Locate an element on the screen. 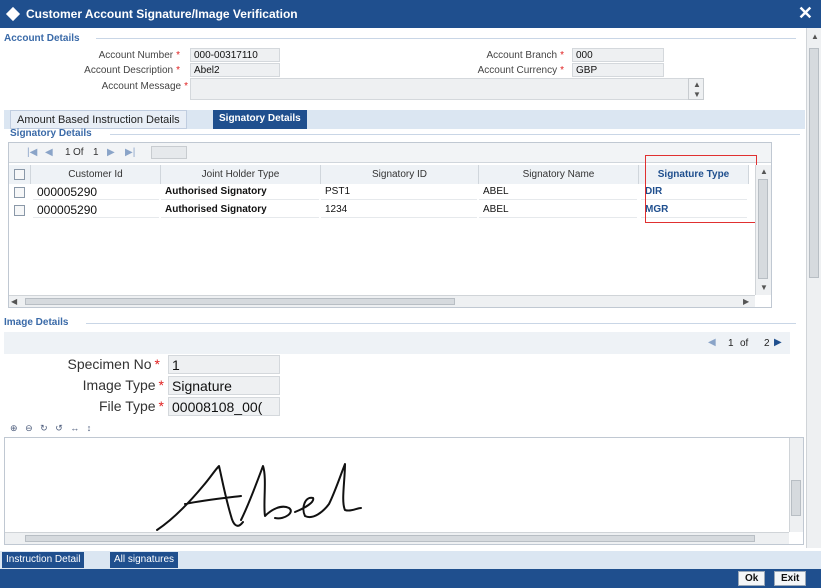 This screenshot has height=588, width=821. image-pager-of: of is located at coordinates (744, 343).